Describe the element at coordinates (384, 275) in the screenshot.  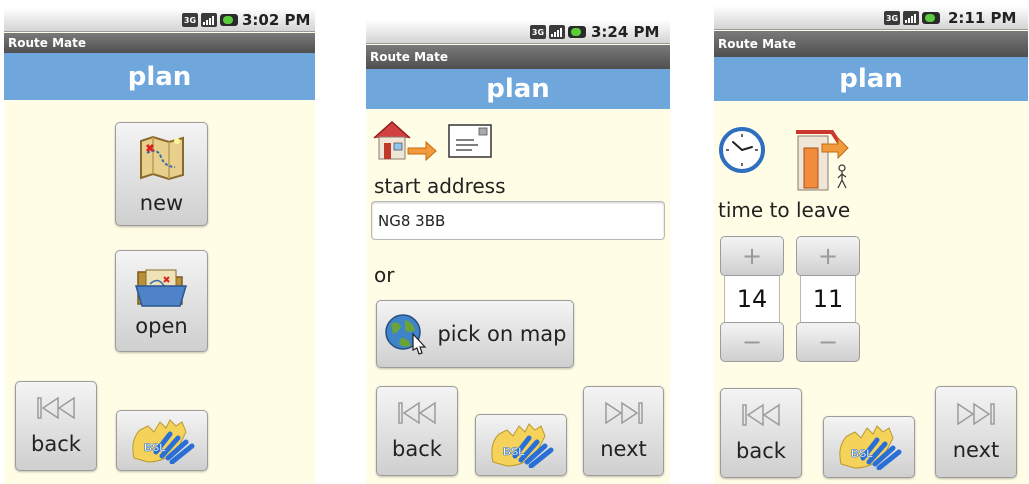
I see `or-label: or` at that location.